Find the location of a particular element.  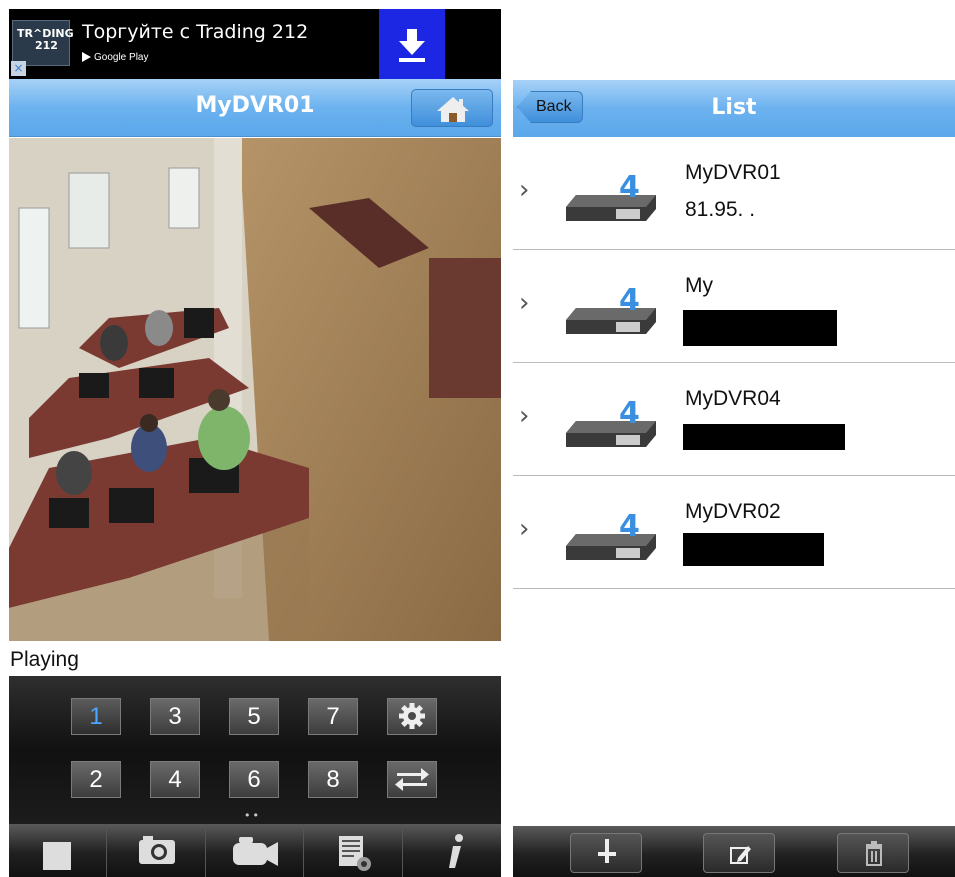

settings-button is located at coordinates (412, 716).